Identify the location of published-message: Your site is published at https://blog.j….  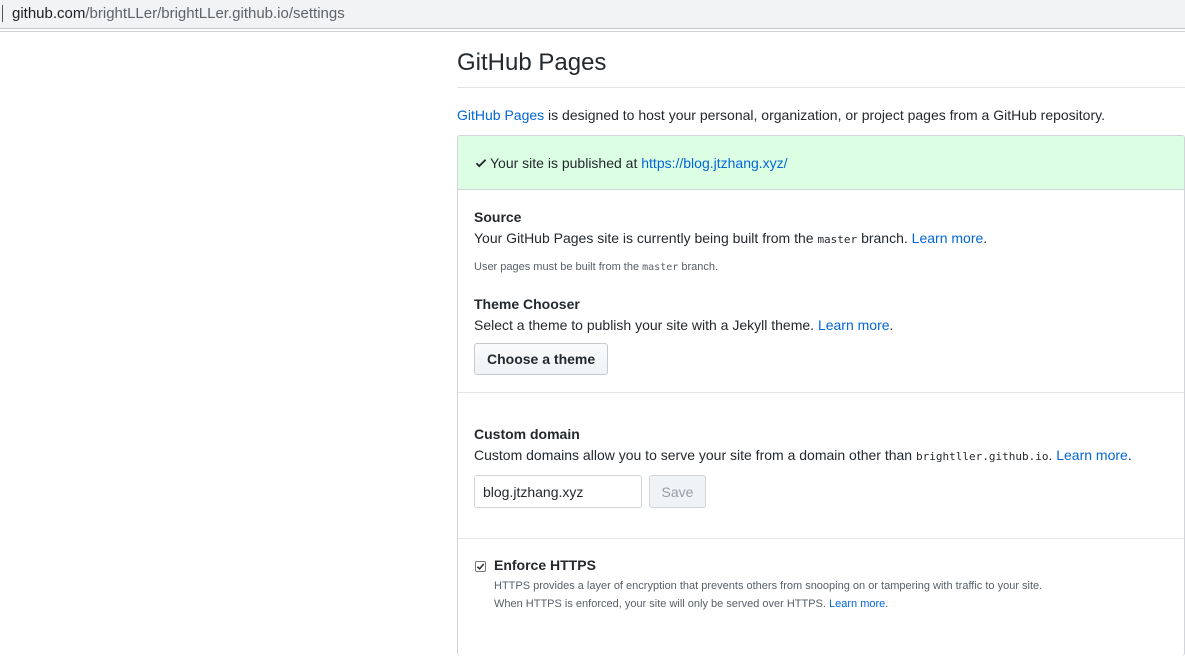
(639, 163).